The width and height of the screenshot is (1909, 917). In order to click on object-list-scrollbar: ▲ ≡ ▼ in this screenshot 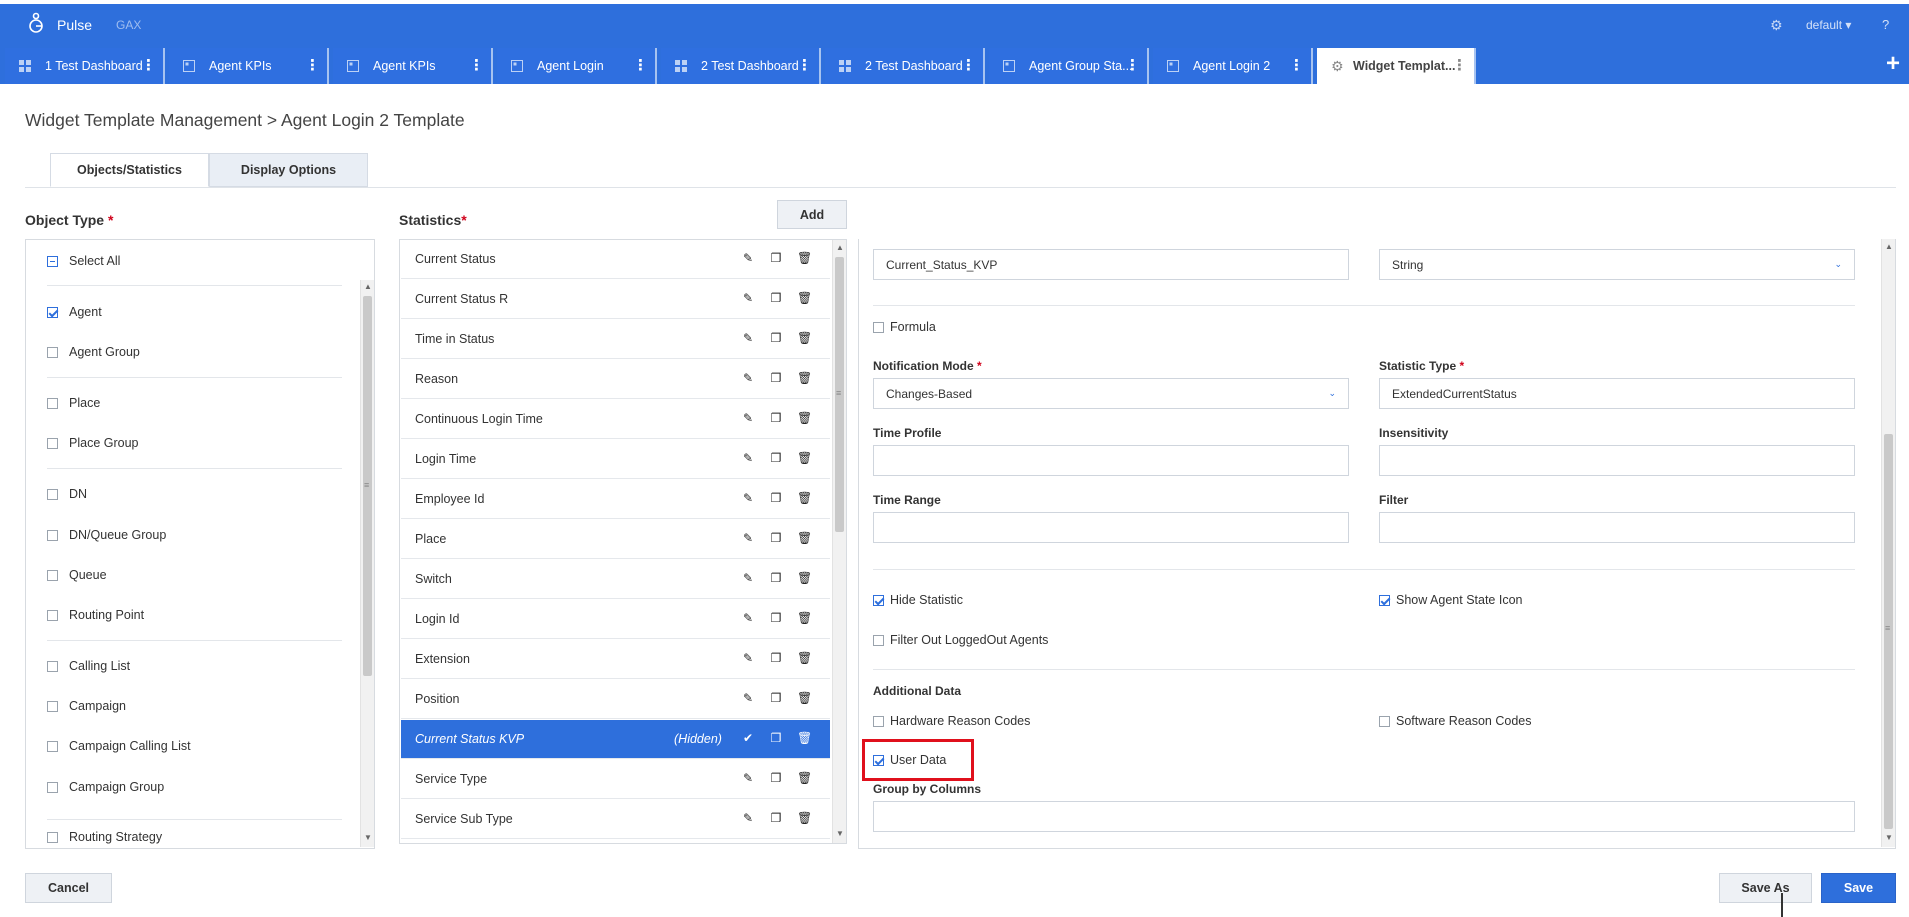, I will do `click(367, 563)`.